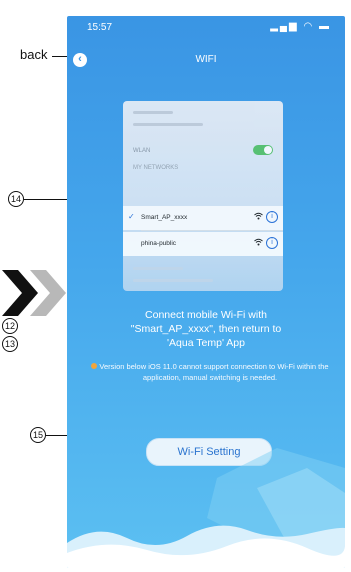 This screenshot has height=572, width=351. What do you see at coordinates (206, 315) in the screenshot?
I see `instruction-line-1: Connect mobile Wi-Fi with` at bounding box center [206, 315].